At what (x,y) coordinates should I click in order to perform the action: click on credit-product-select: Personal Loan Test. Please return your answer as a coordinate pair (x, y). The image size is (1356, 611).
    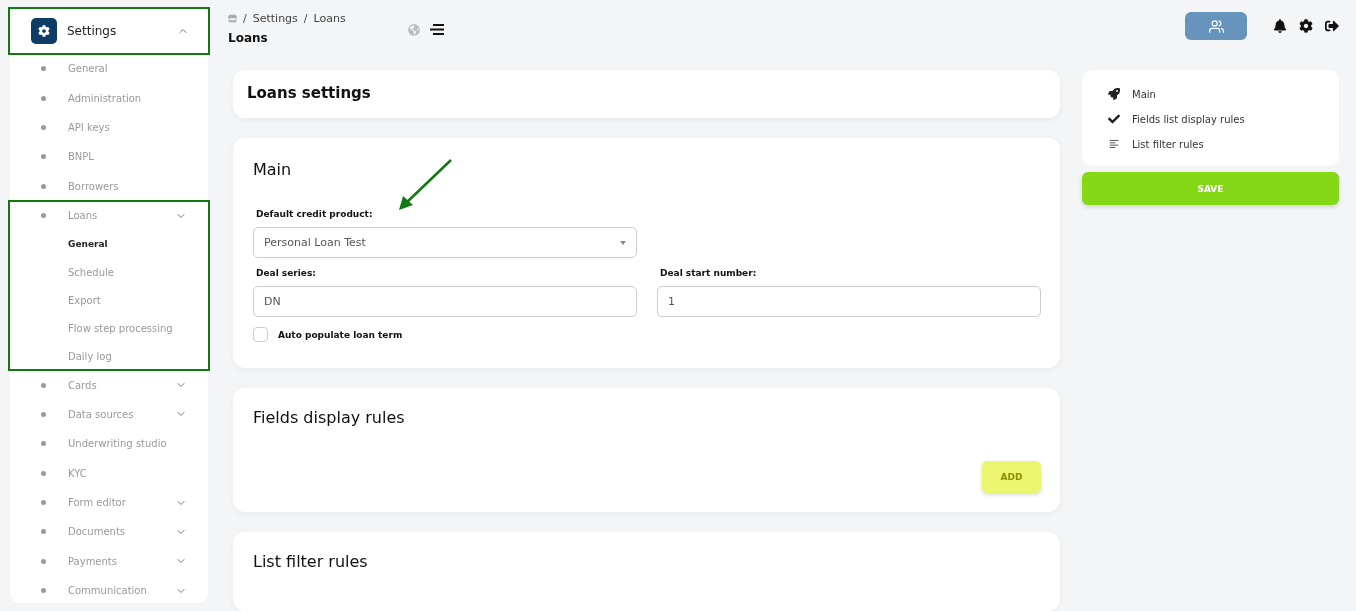
    Looking at the image, I should click on (445, 242).